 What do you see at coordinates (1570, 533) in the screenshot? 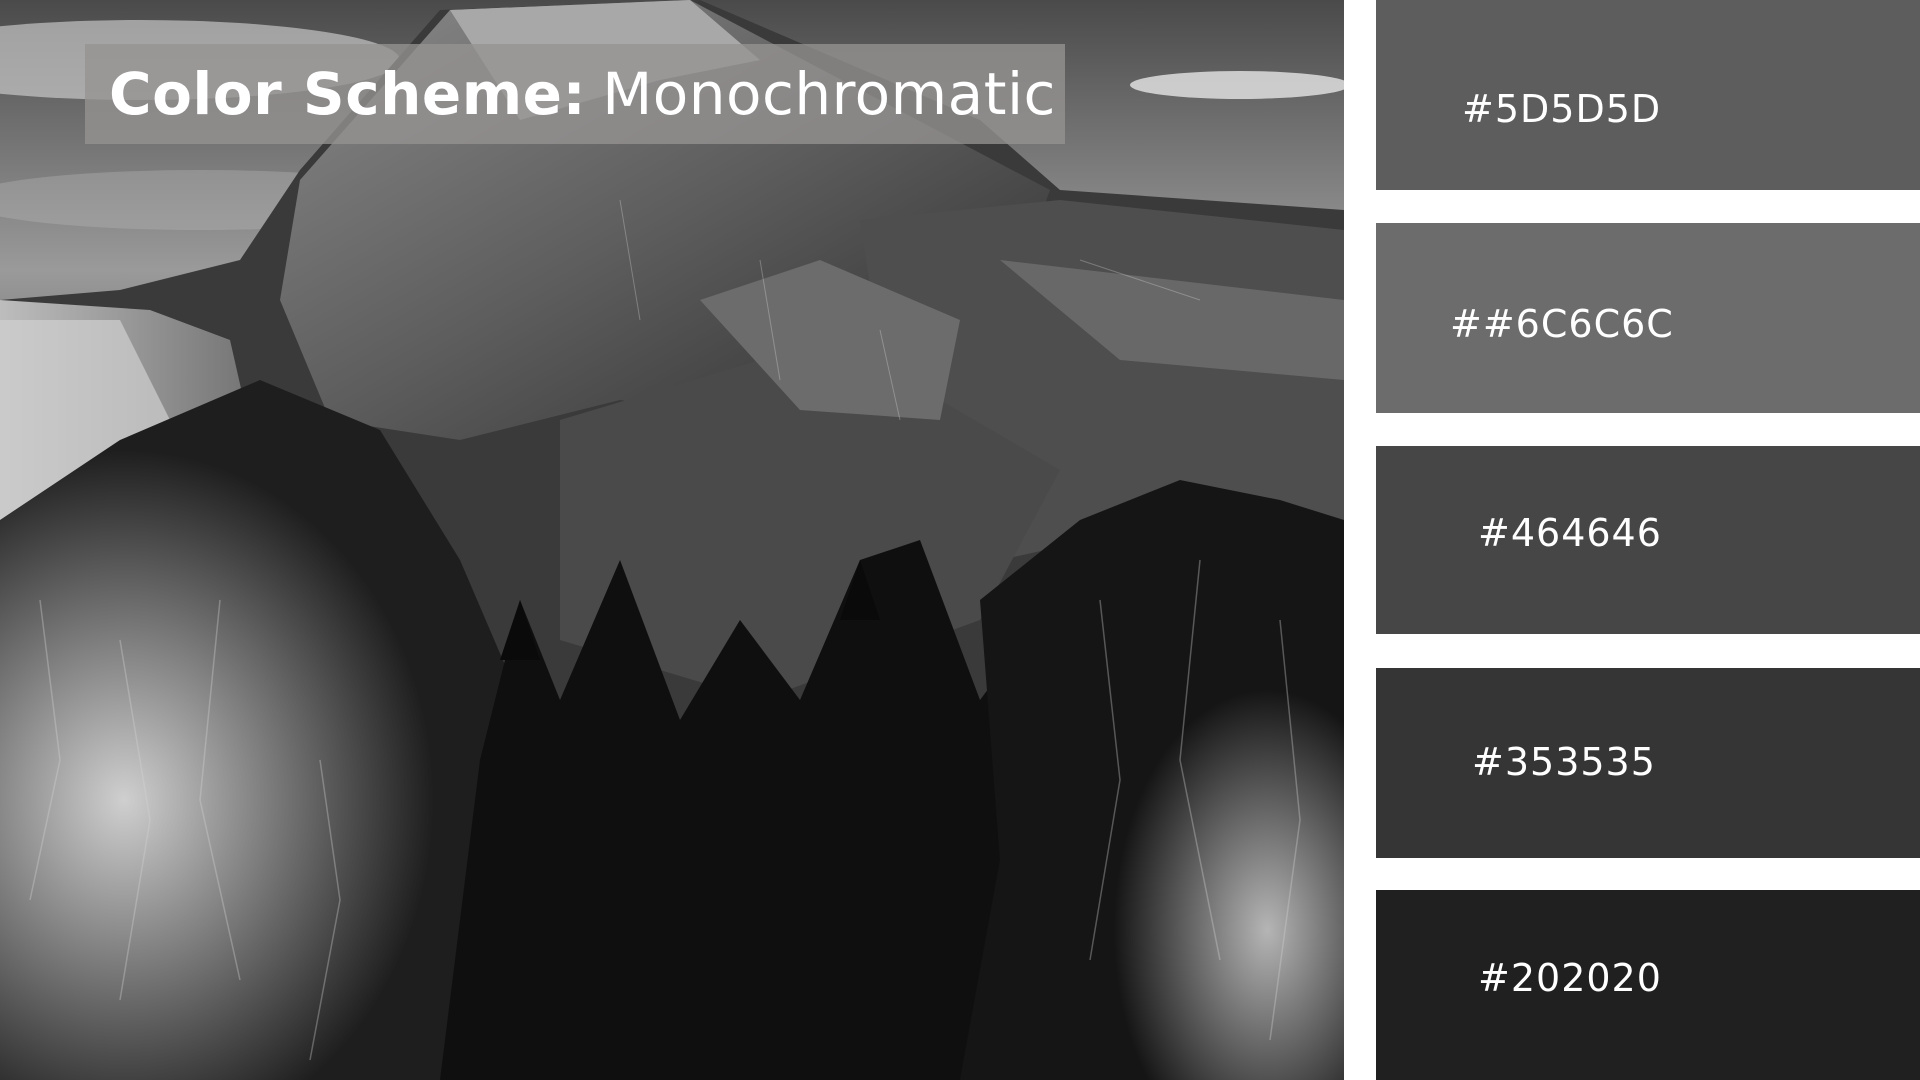
I see `swatch-3-label: #464646` at bounding box center [1570, 533].